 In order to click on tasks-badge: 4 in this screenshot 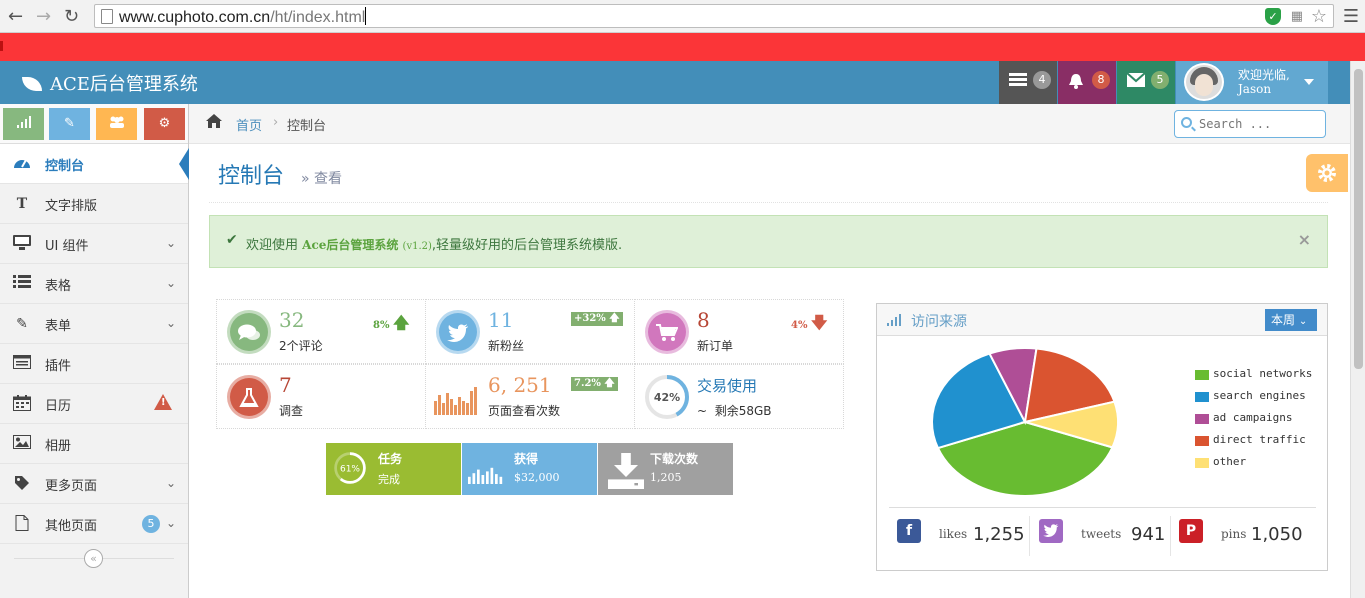, I will do `click(1042, 80)`.